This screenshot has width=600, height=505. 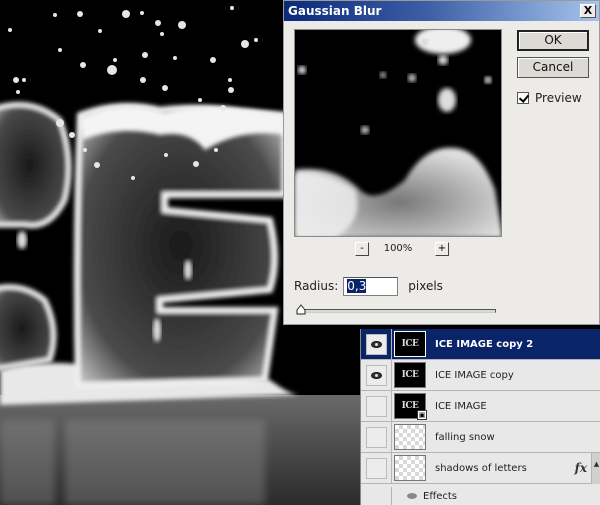 I want to click on effects-row: Effects, so click(x=480, y=496).